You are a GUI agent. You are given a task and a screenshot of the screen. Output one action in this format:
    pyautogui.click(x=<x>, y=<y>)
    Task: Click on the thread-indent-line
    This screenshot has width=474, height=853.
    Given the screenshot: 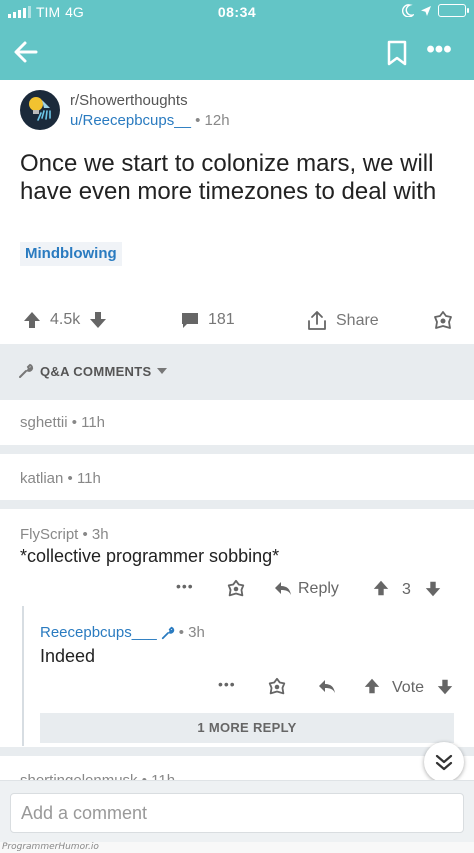 What is the action you would take?
    pyautogui.click(x=23, y=676)
    